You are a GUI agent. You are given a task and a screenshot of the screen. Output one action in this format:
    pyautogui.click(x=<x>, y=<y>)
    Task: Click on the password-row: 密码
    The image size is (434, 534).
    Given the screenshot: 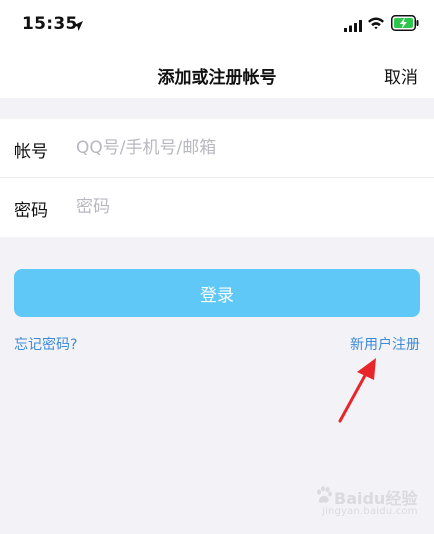 What is the action you would take?
    pyautogui.click(x=217, y=207)
    